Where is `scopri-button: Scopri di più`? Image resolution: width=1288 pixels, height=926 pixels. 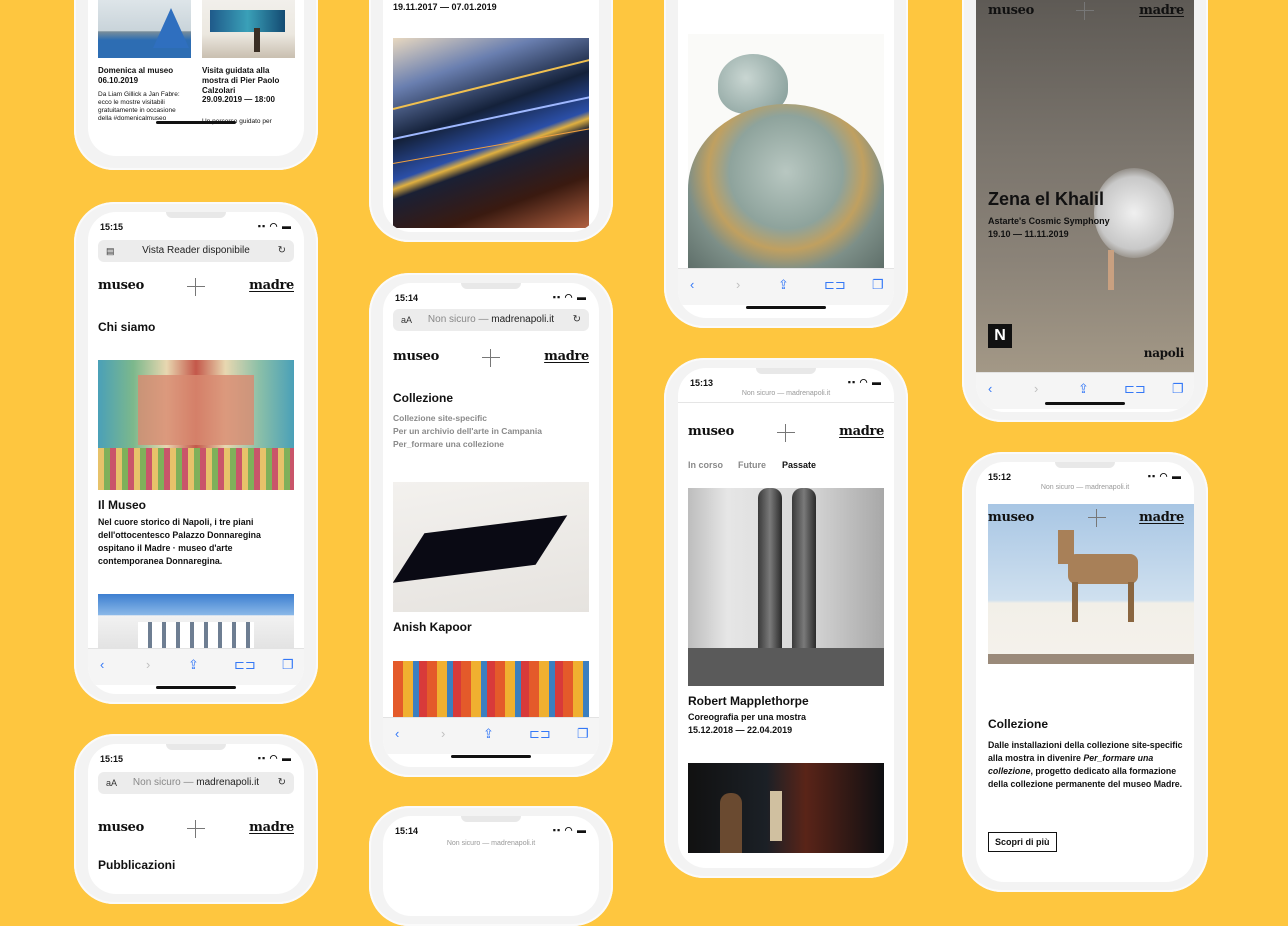
scopri-button: Scopri di più is located at coordinates (1022, 842).